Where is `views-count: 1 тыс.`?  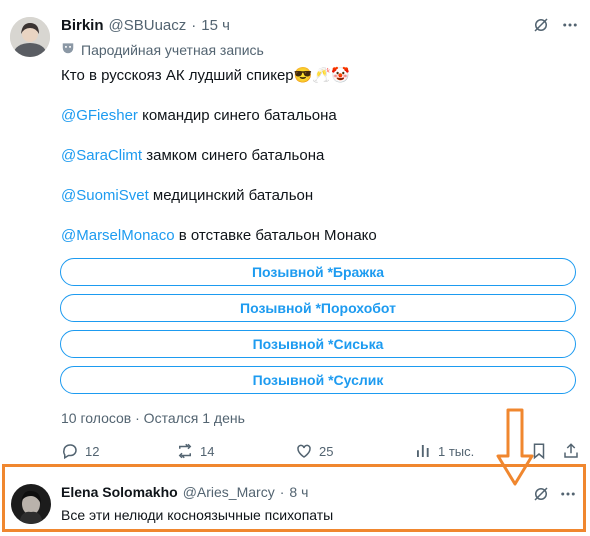
views-count: 1 тыс. is located at coordinates (456, 451).